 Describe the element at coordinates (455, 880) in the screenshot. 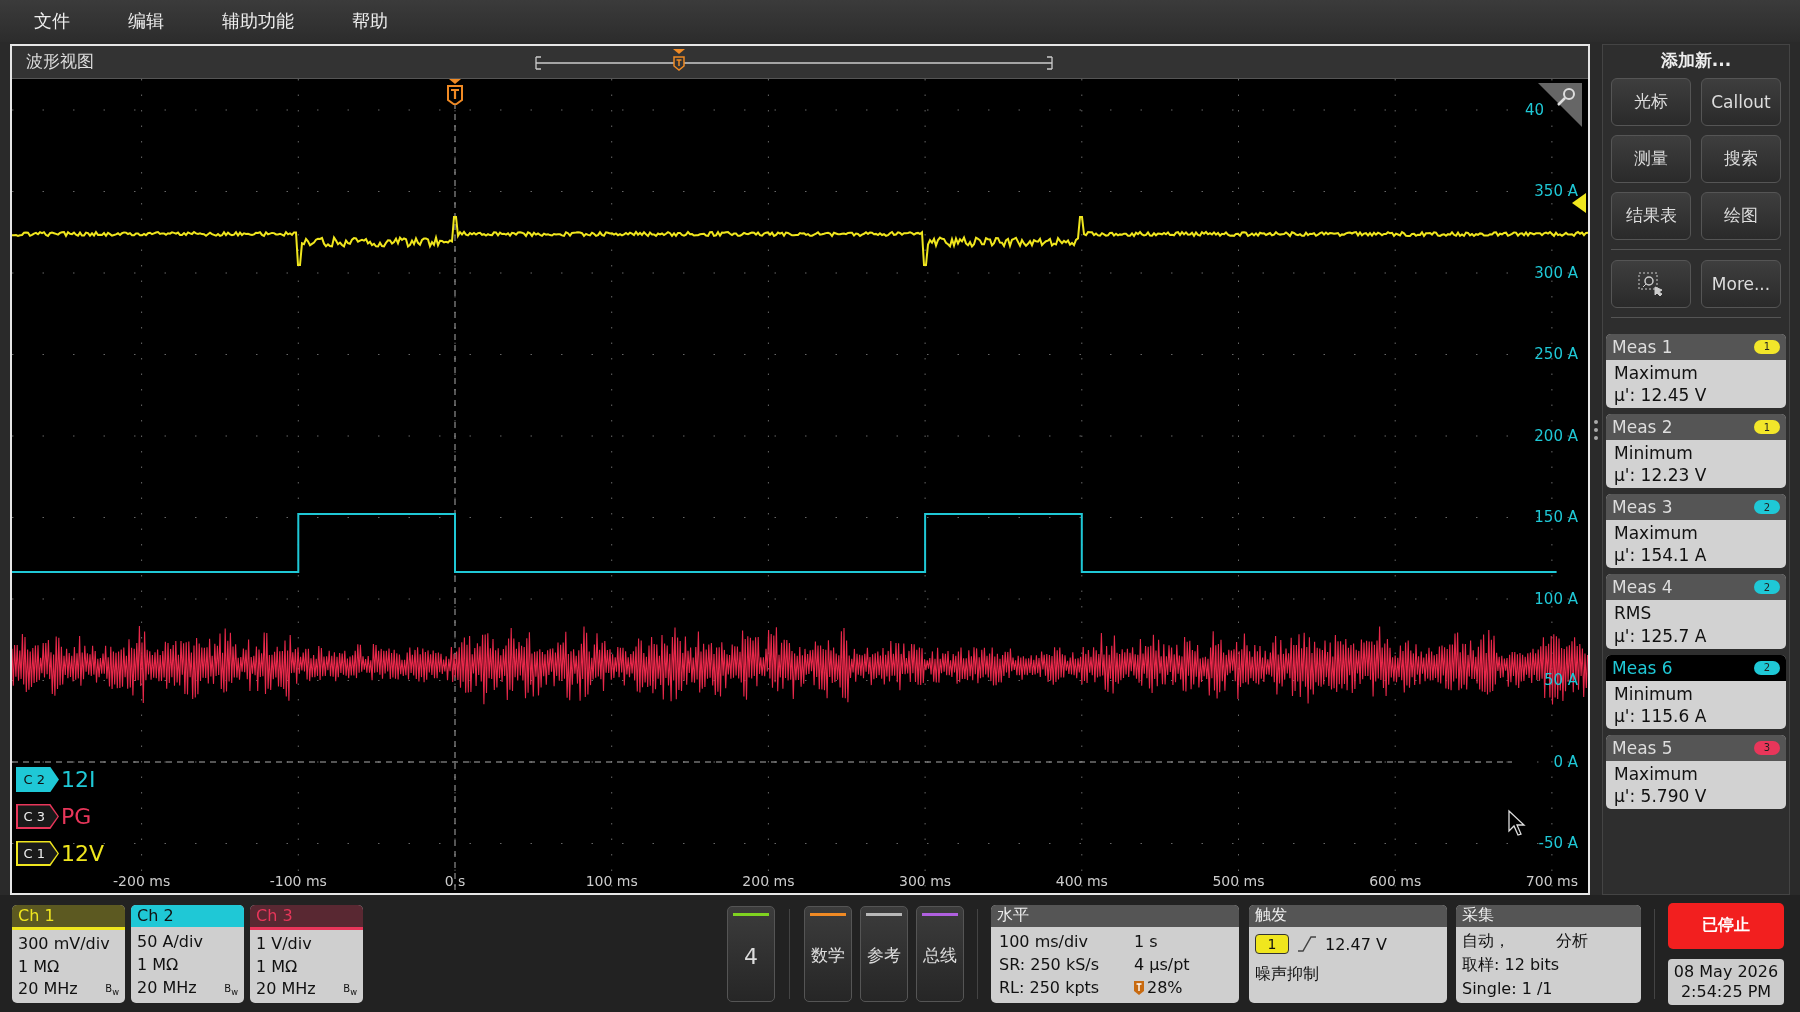

I see `axis-label: 0 s` at that location.